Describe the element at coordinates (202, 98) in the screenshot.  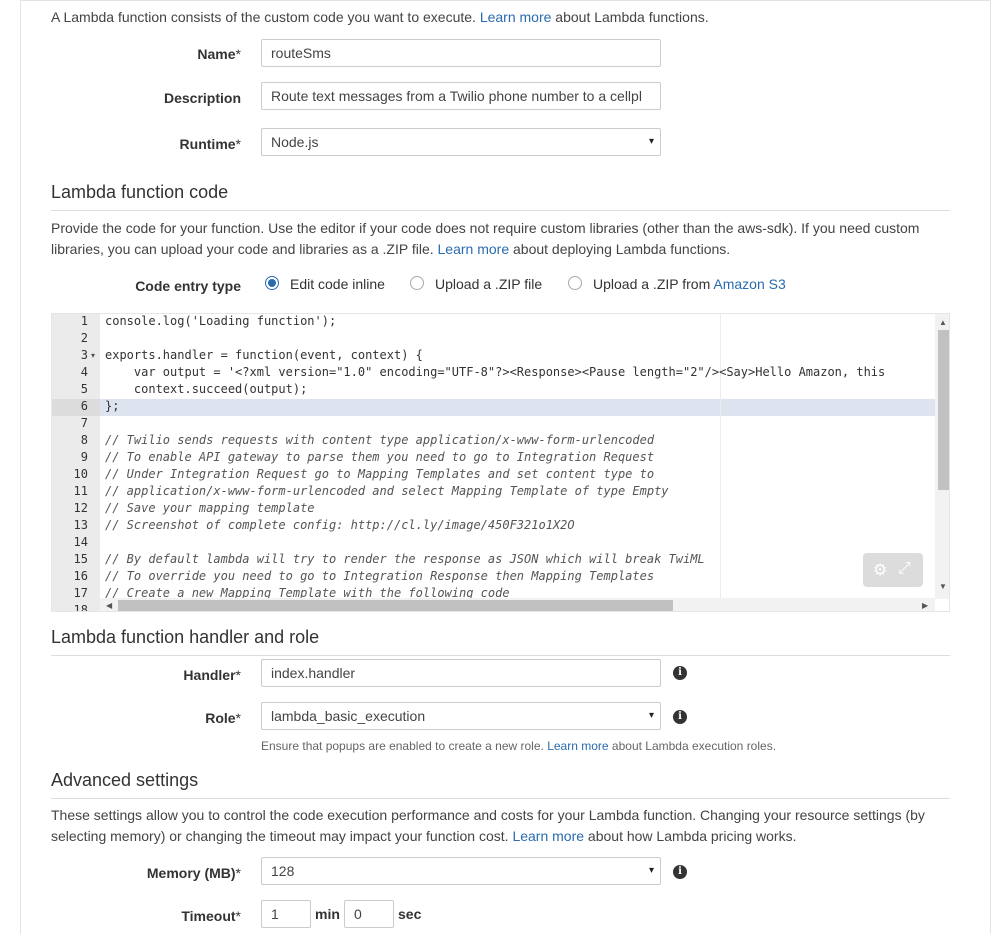
I see `description-label: Description` at that location.